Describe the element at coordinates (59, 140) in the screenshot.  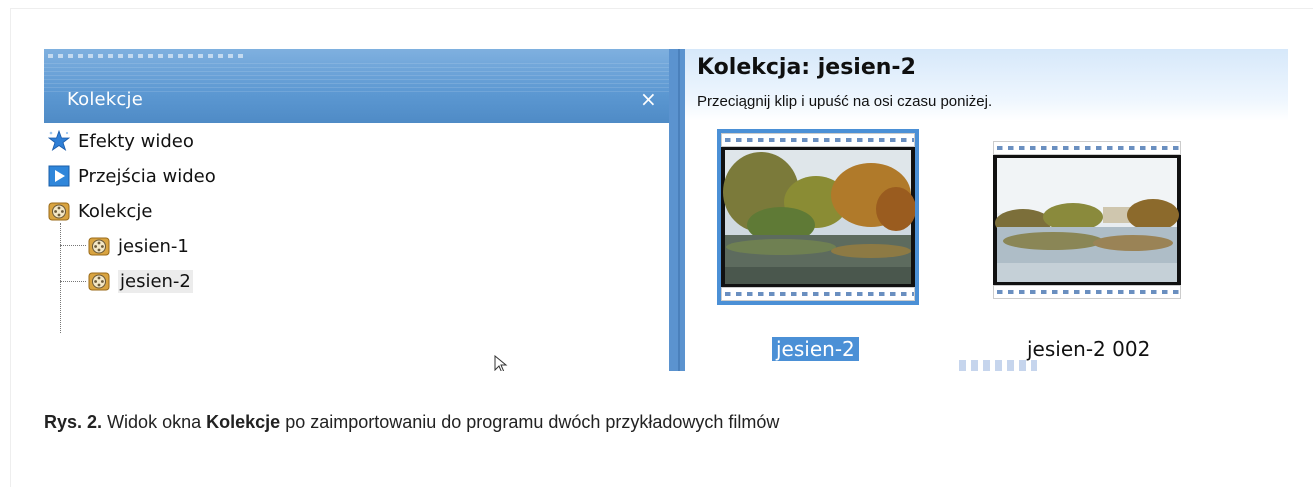
I see `star-effects-icon` at that location.